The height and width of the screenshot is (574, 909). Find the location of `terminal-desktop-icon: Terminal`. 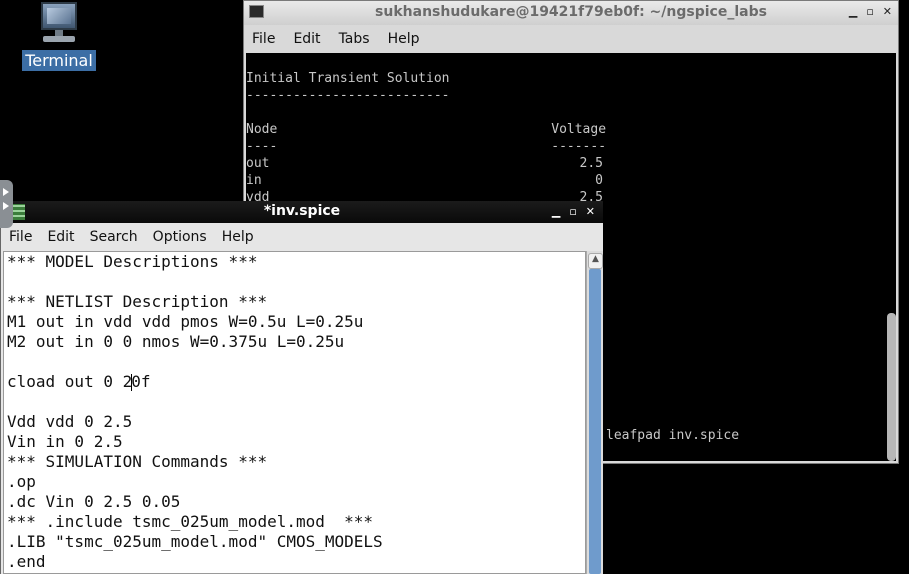

terminal-desktop-icon: Terminal is located at coordinates (59, 36).